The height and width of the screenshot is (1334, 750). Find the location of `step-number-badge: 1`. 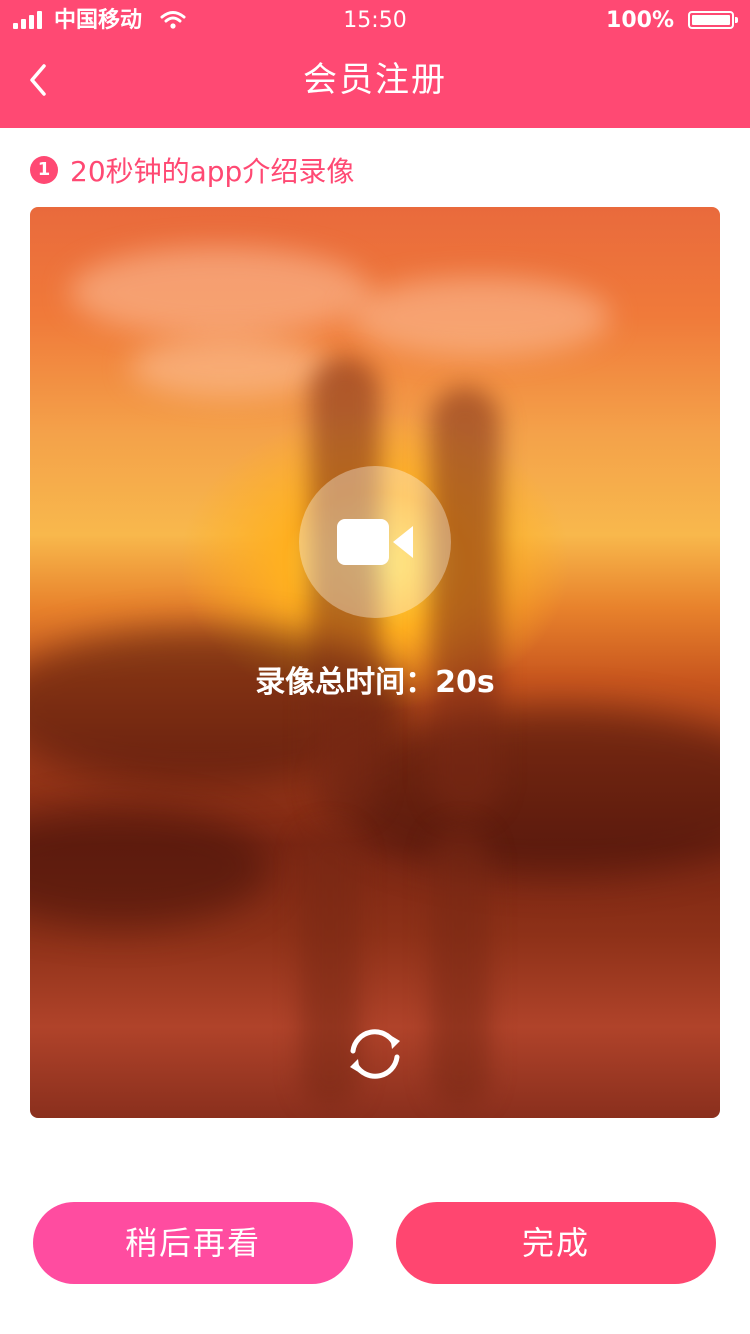

step-number-badge: 1 is located at coordinates (44, 170).